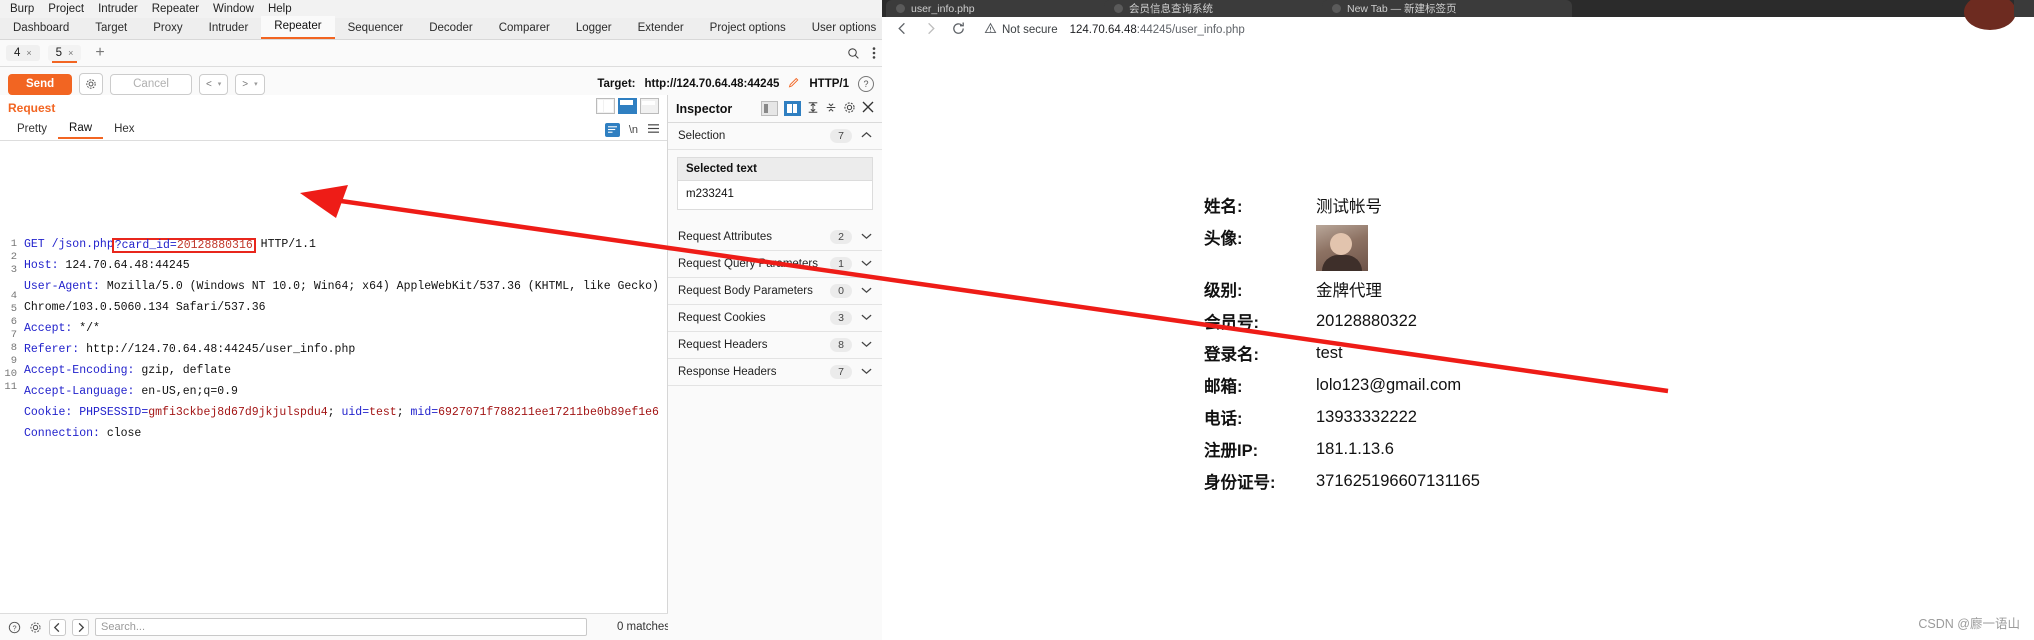 Image resolution: width=2034 pixels, height=640 pixels. Describe the element at coordinates (69, 9) in the screenshot. I see `menu-item-project: Project` at that location.